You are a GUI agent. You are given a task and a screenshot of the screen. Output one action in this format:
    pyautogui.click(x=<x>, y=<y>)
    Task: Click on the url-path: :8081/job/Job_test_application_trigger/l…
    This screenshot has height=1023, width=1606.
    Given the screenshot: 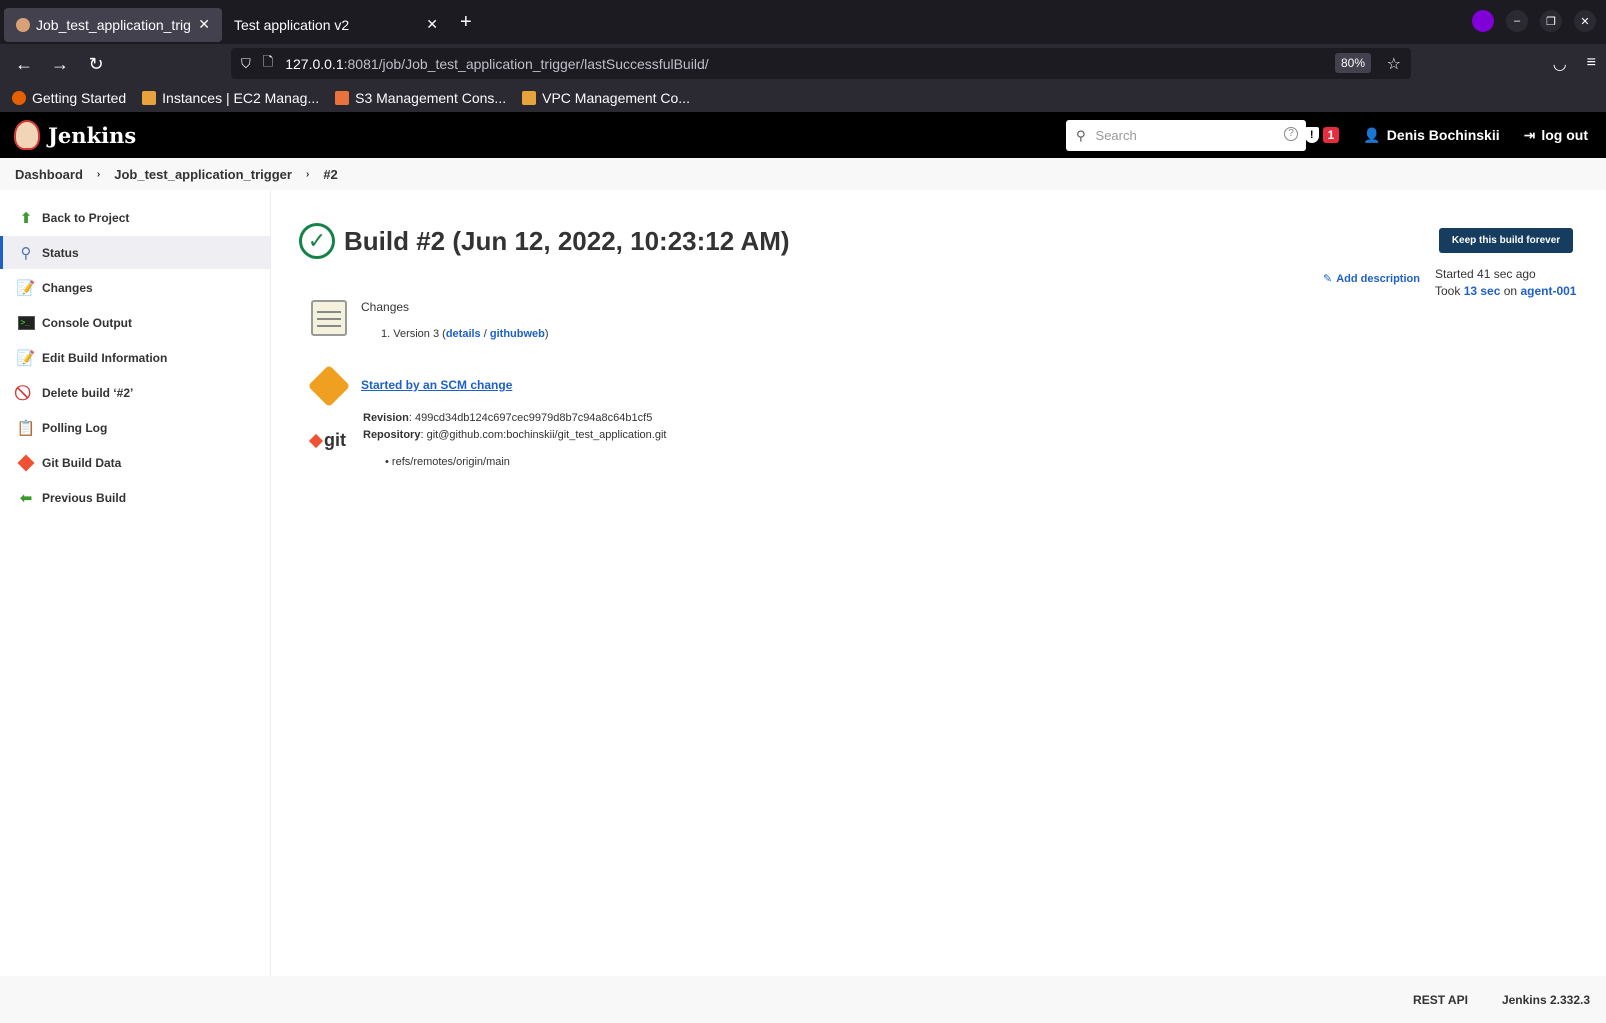 What is the action you would take?
    pyautogui.click(x=526, y=63)
    